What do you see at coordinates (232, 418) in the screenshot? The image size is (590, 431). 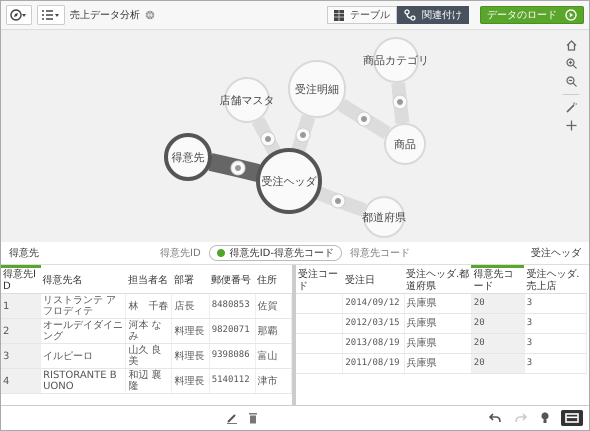 I see `pencil-icon` at bounding box center [232, 418].